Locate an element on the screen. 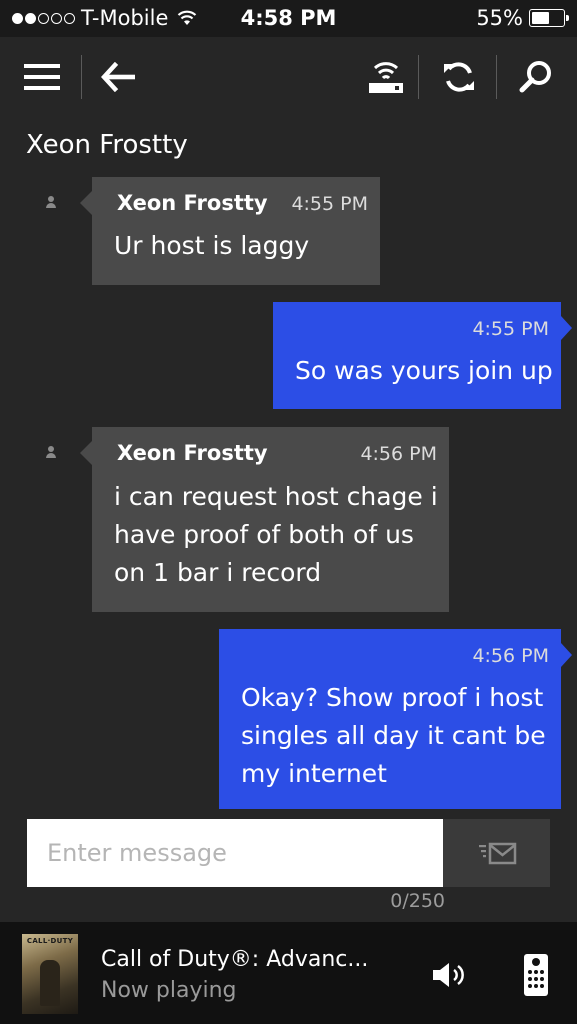 The image size is (577, 1024). volume-button is located at coordinates (450, 975).